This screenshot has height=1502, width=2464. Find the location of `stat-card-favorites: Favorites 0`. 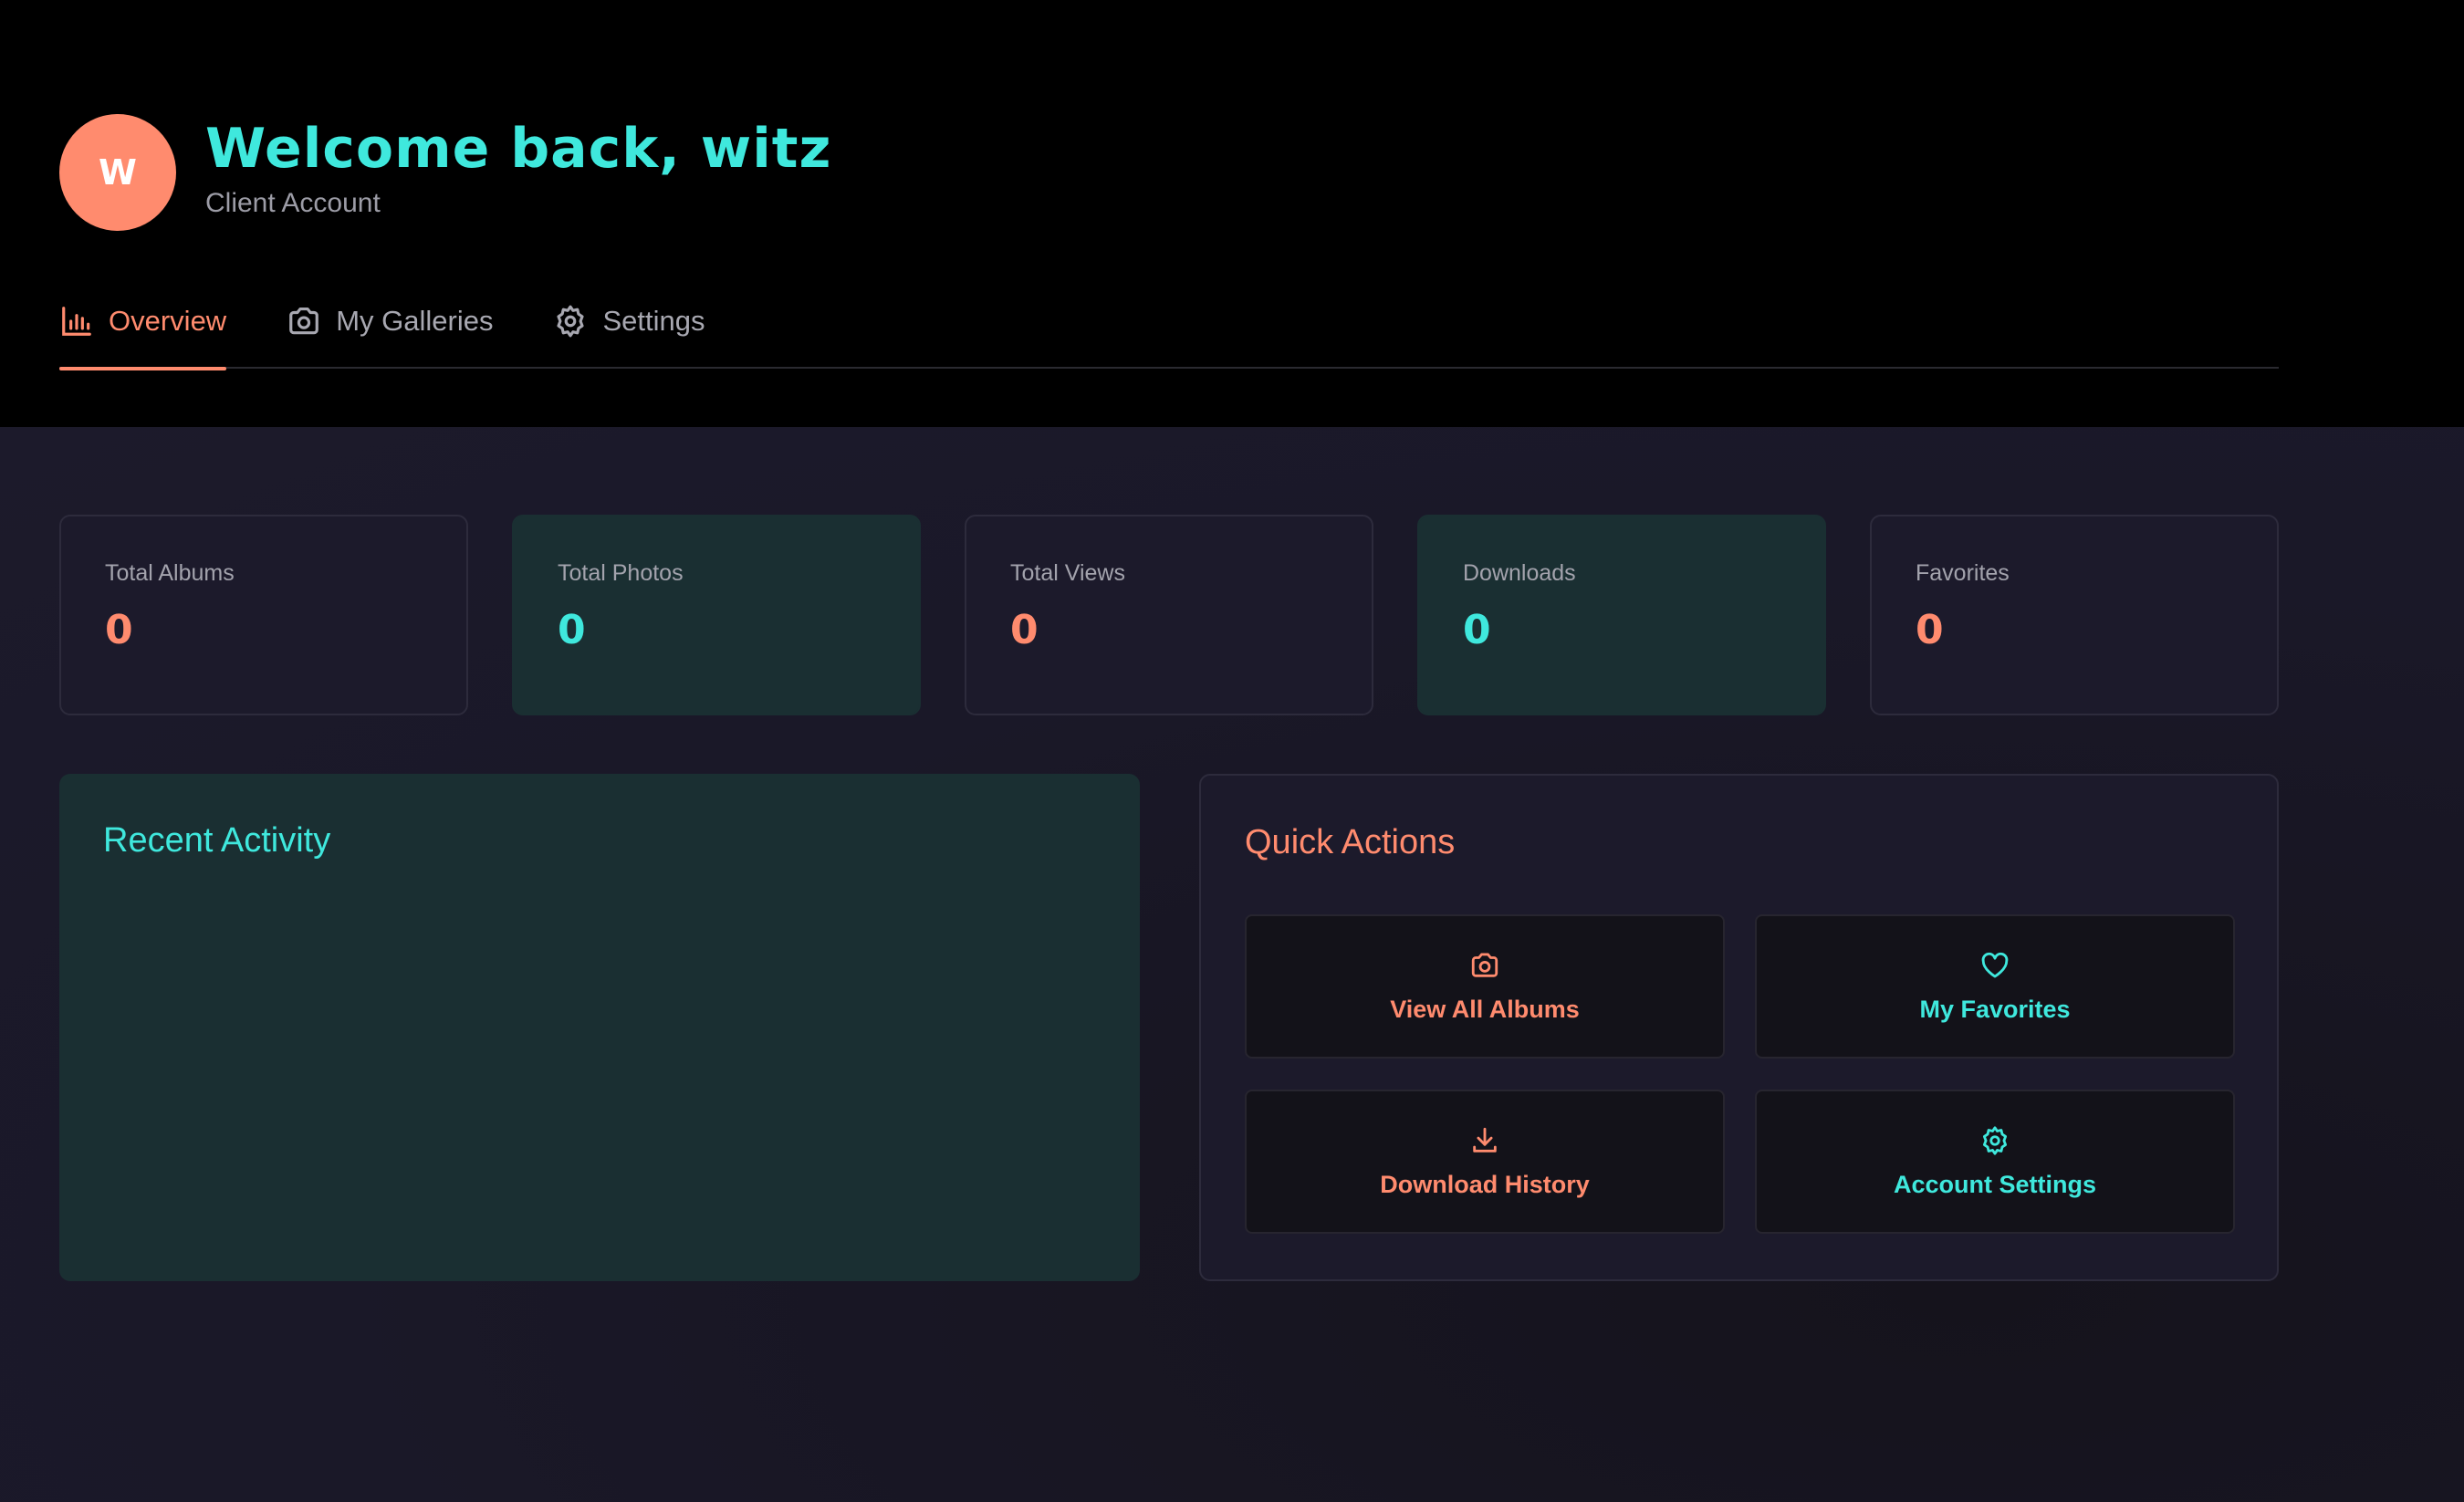

stat-card-favorites: Favorites 0 is located at coordinates (2074, 615).